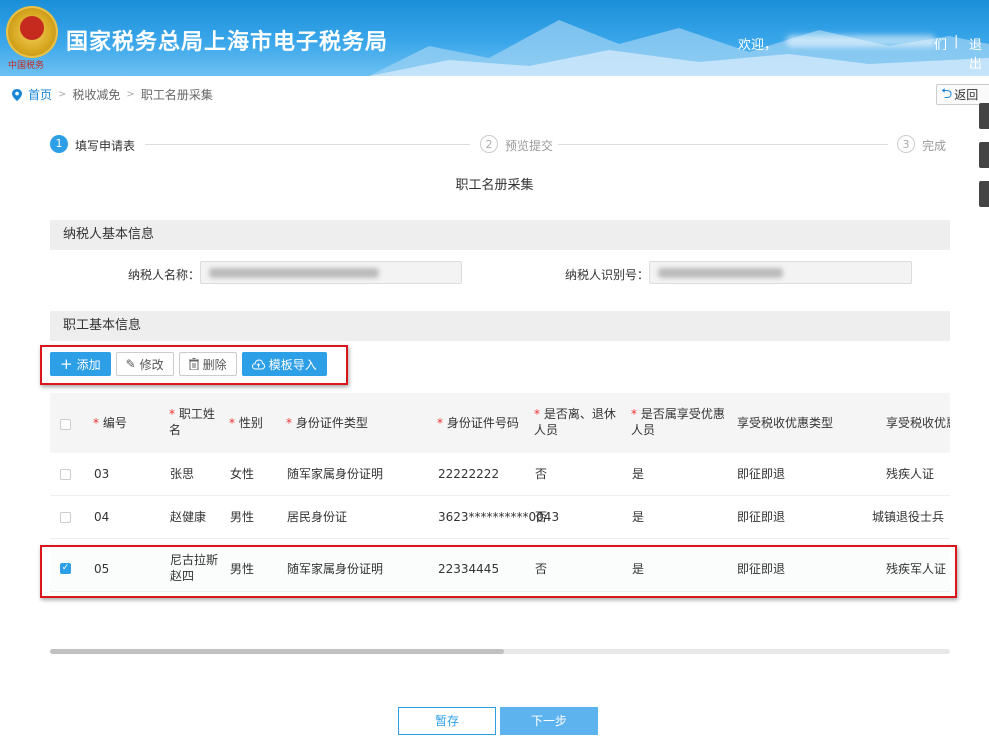 The width and height of the screenshot is (989, 744). Describe the element at coordinates (227, 42) in the screenshot. I see `site-title: 国家税务总局上海市电子税务局` at that location.